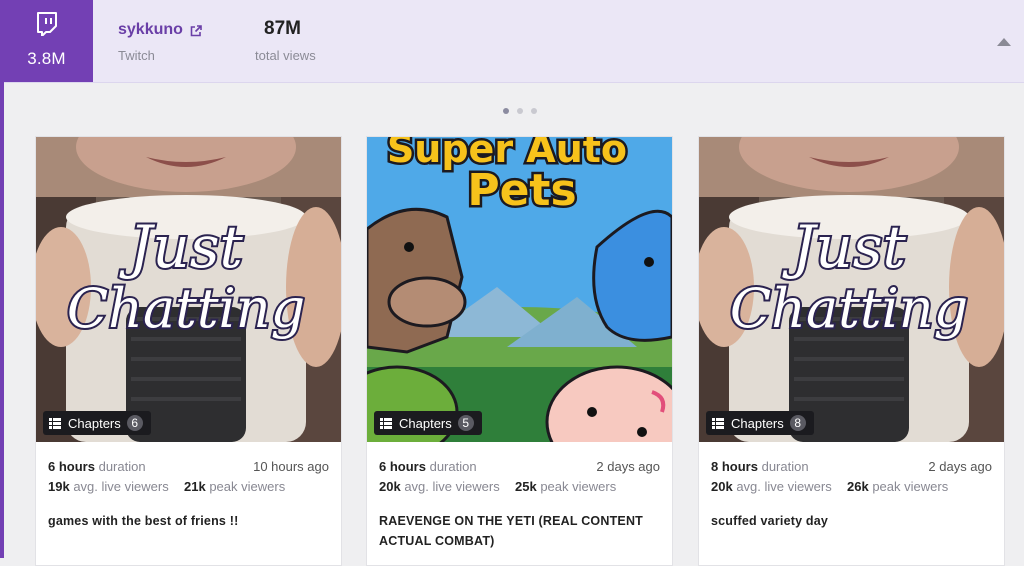 The height and width of the screenshot is (566, 1024). I want to click on peak-viewers-value: 21k, so click(195, 486).